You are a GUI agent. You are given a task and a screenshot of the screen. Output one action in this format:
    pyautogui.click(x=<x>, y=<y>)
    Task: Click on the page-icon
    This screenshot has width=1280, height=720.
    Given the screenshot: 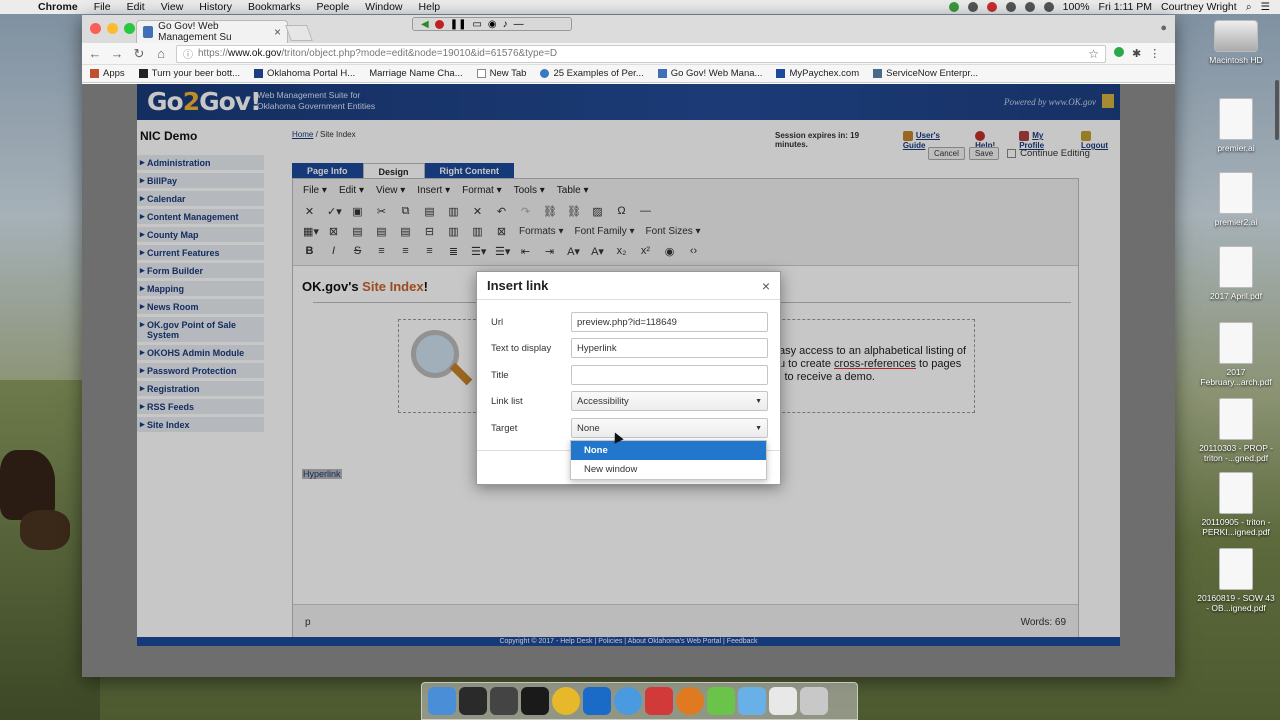 What is the action you would take?
    pyautogui.click(x=481, y=73)
    